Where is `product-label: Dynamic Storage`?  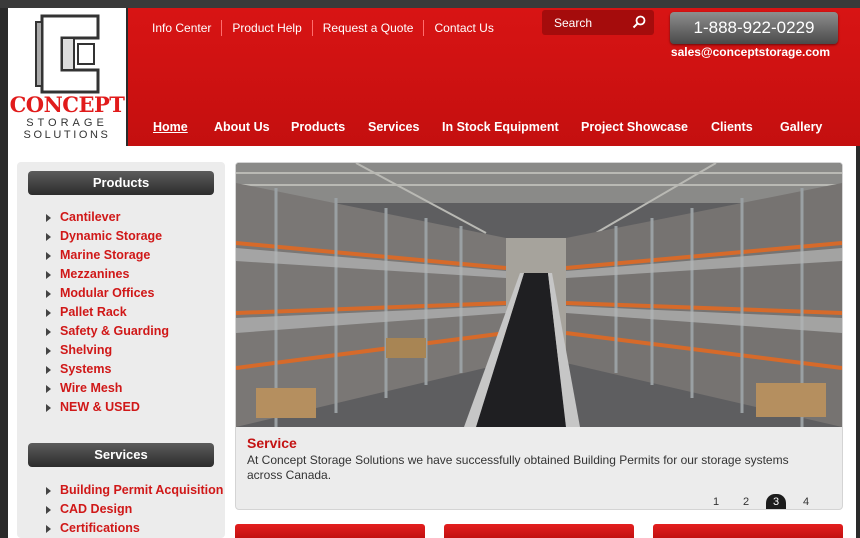
product-label: Dynamic Storage is located at coordinates (111, 236).